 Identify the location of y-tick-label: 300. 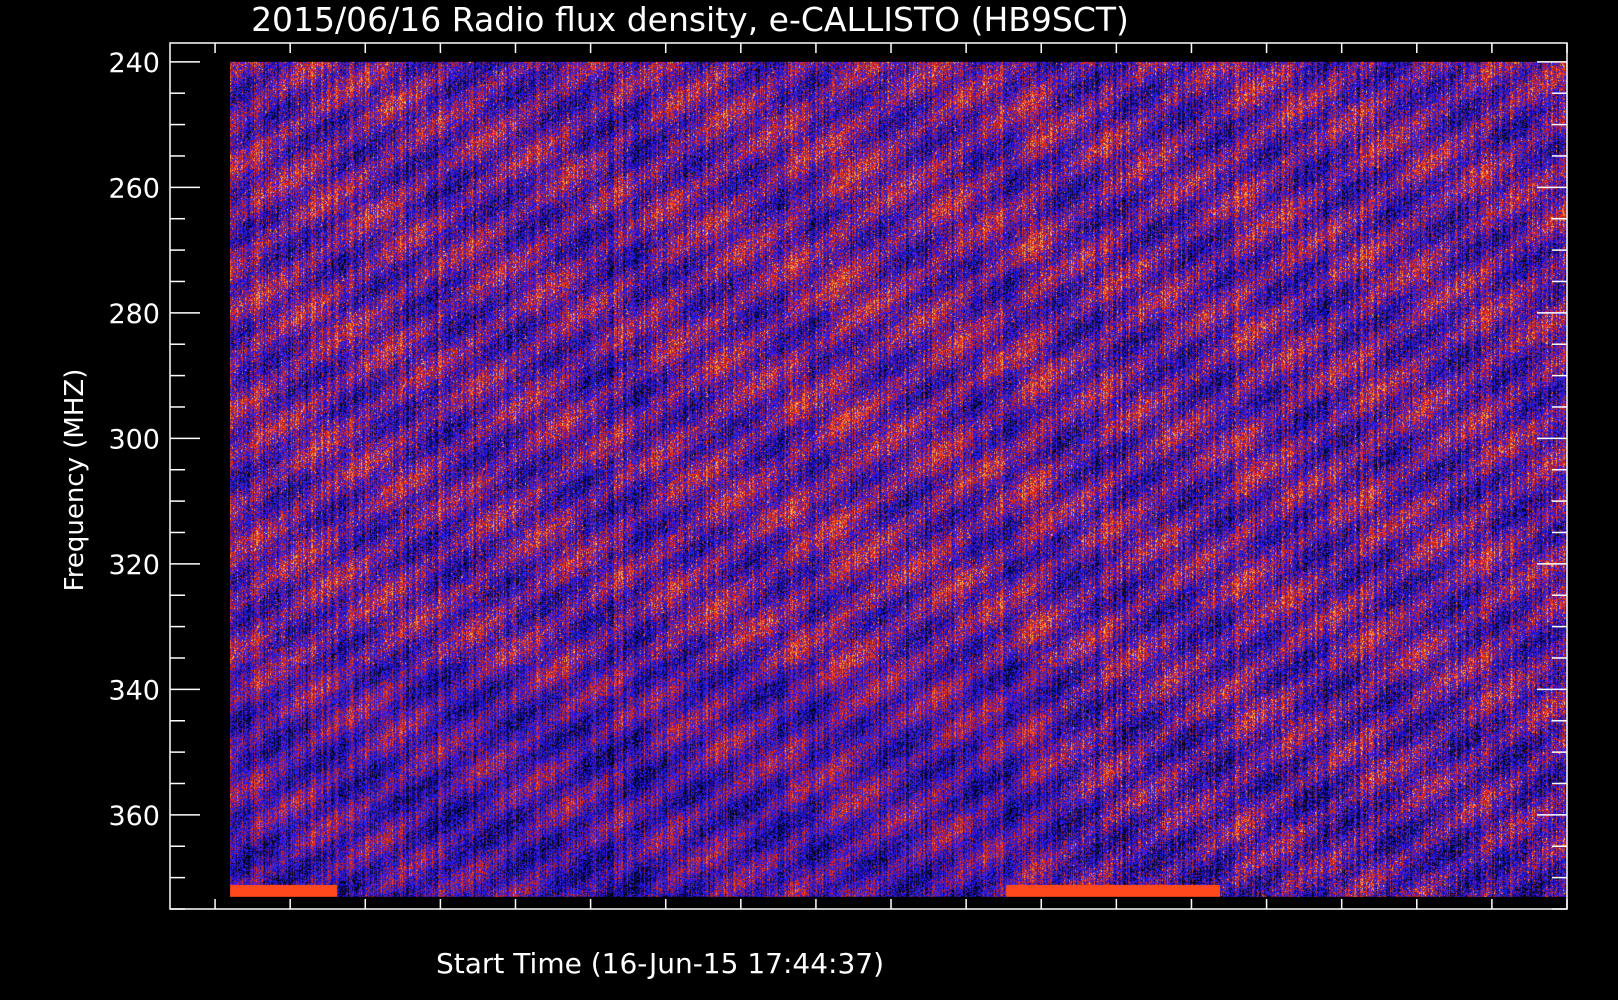
(134, 439).